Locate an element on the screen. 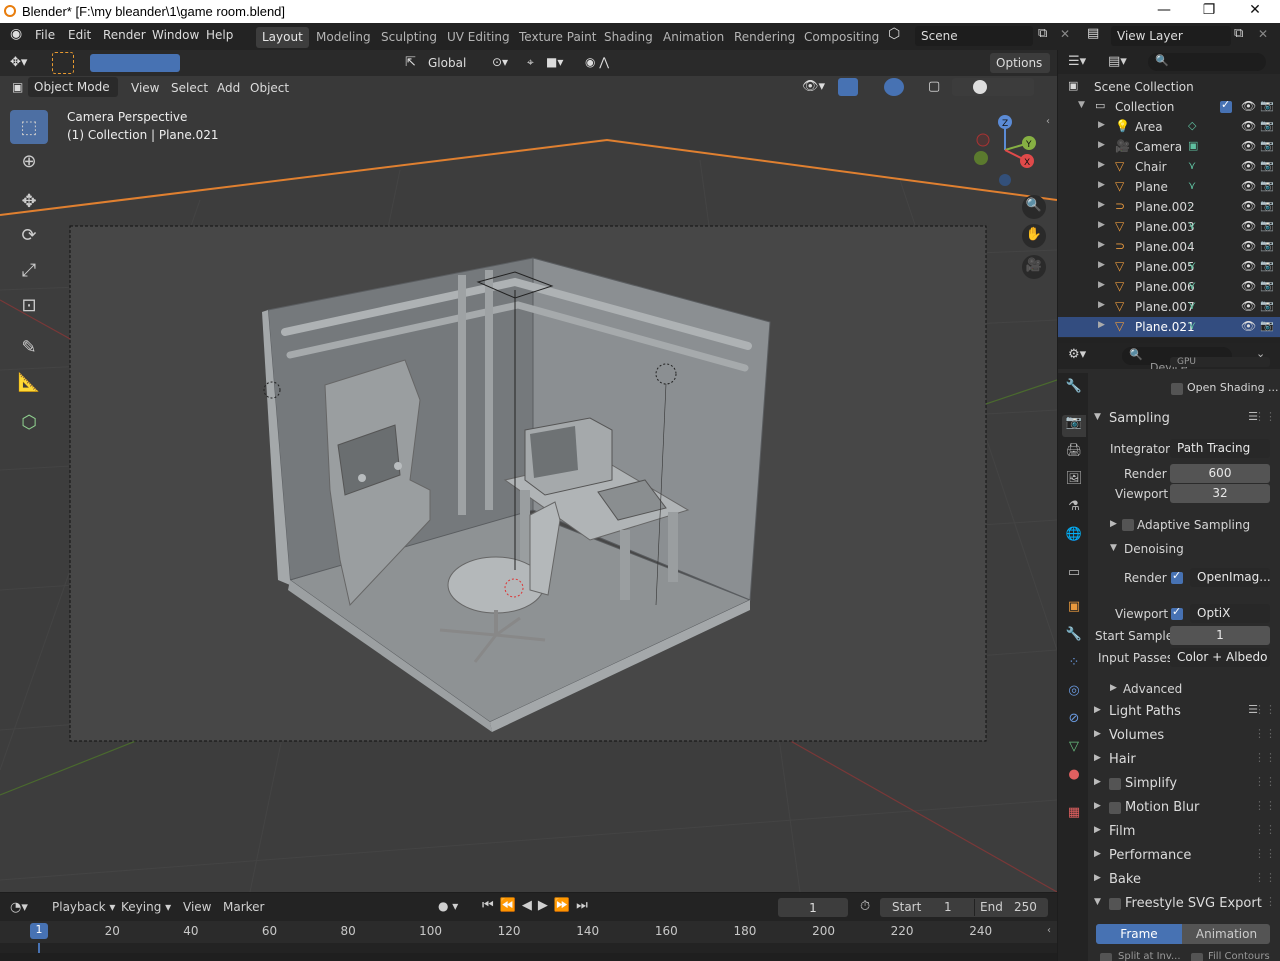 The image size is (1280, 961). menu-view: View is located at coordinates (145, 88).